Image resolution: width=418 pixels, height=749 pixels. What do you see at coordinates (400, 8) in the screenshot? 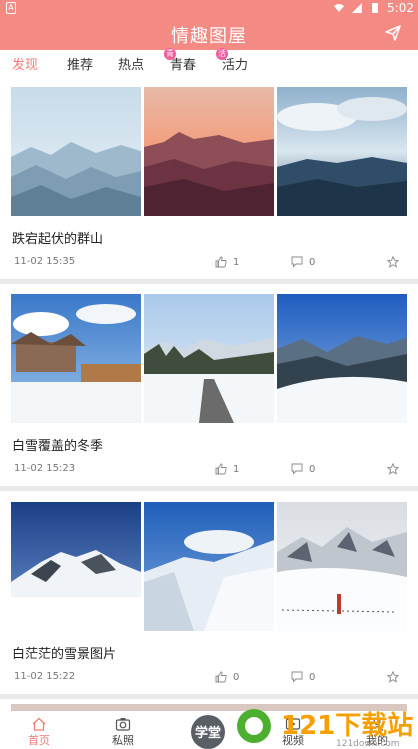
I see `status-time: 5:02` at bounding box center [400, 8].